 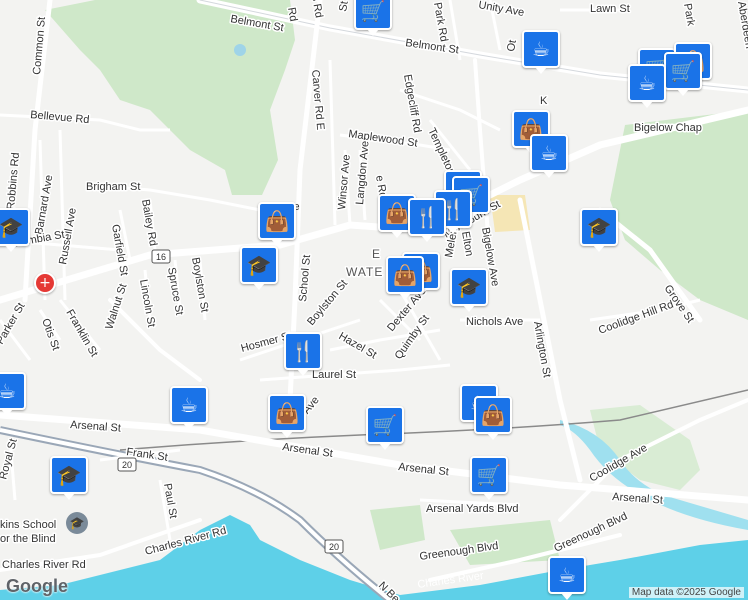 I want to click on map-attribution: Map data ©2025 Google, so click(x=686, y=592).